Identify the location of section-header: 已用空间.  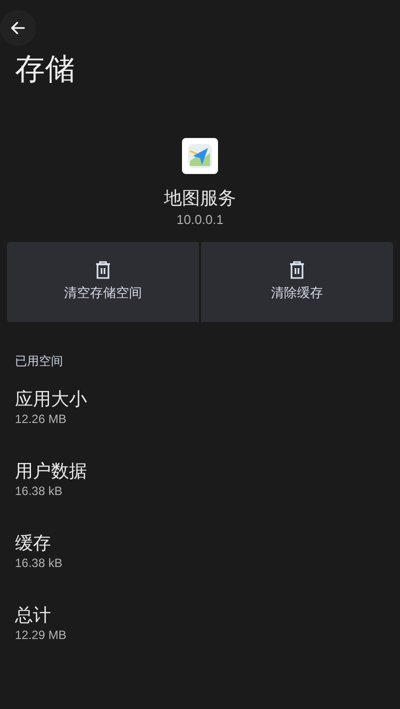
(39, 361).